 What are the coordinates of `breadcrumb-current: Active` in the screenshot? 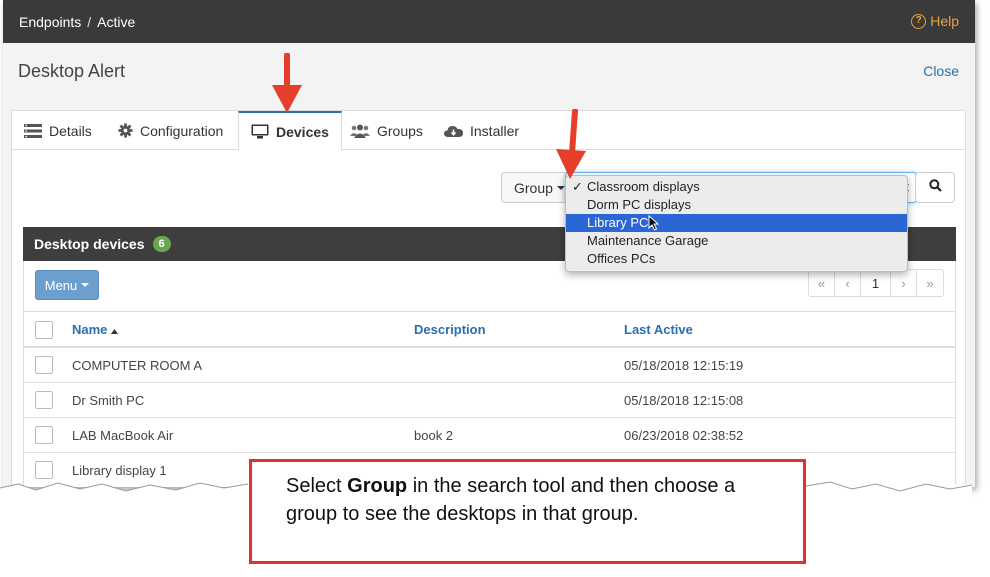 It's located at (116, 21).